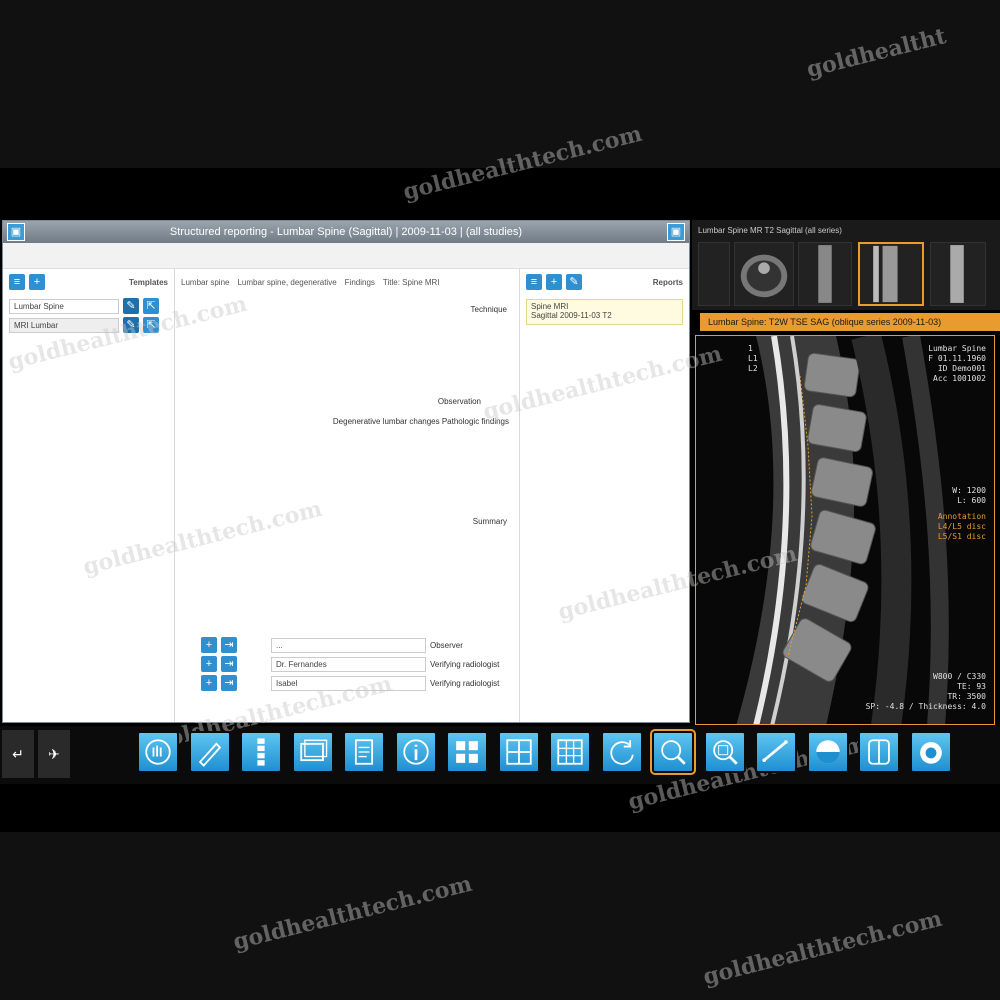 The height and width of the screenshot is (1000, 1000). Describe the element at coordinates (54, 754) in the screenshot. I see `send-button: ✈` at that location.